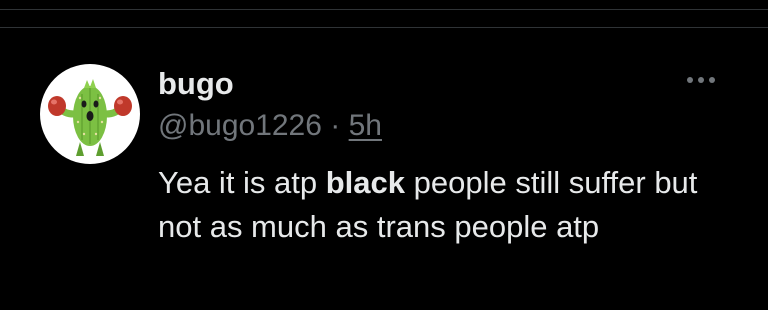  I want to click on tweet-meta: @bugo1226 · 5h, so click(270, 126).